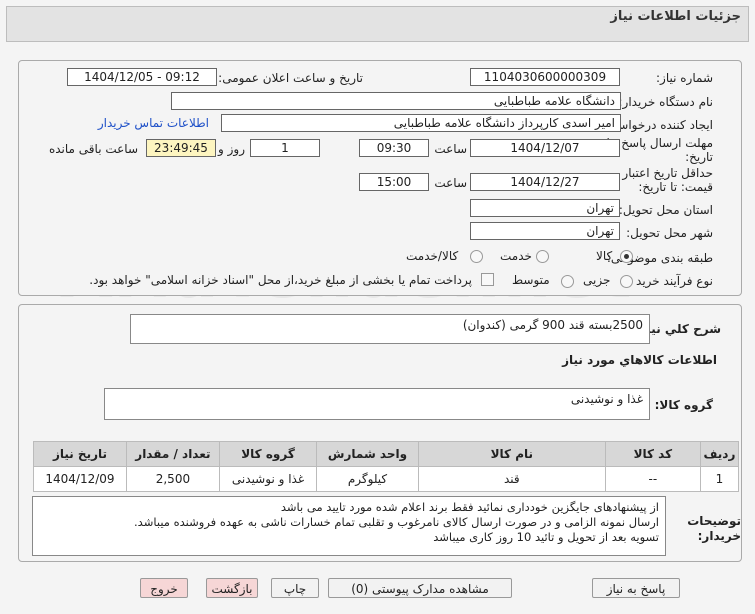 This screenshot has width=755, height=614. Describe the element at coordinates (545, 148) in the screenshot. I see `reply-date-field: 1404/12/07` at that location.